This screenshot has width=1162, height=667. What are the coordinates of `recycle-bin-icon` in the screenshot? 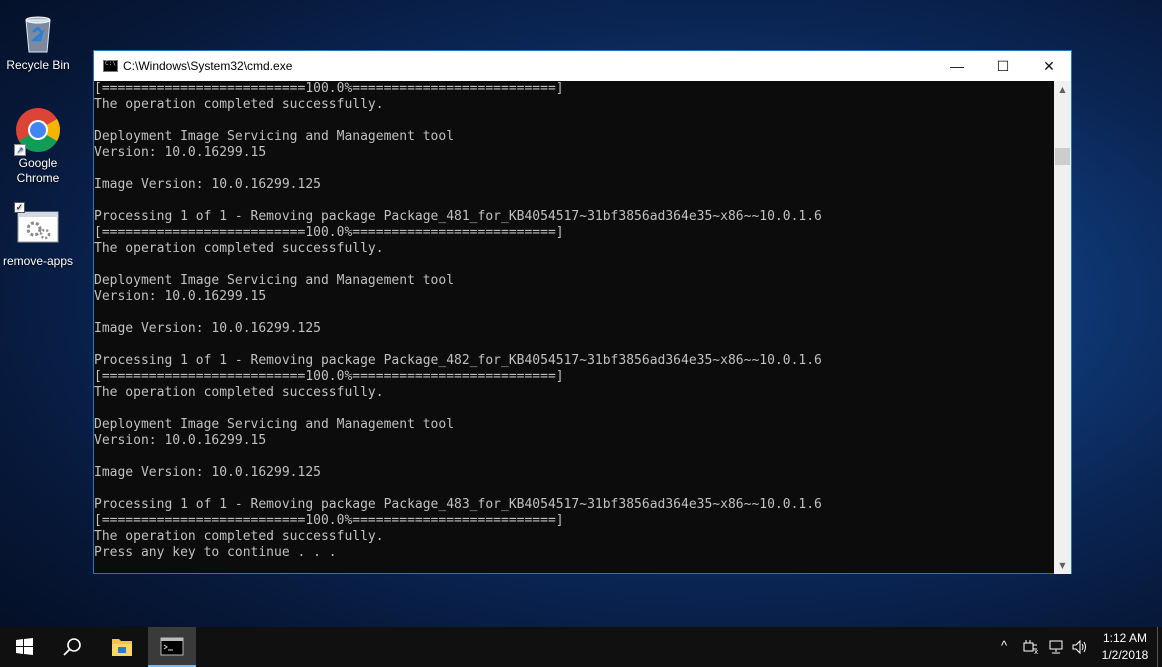 It's located at (38, 32).